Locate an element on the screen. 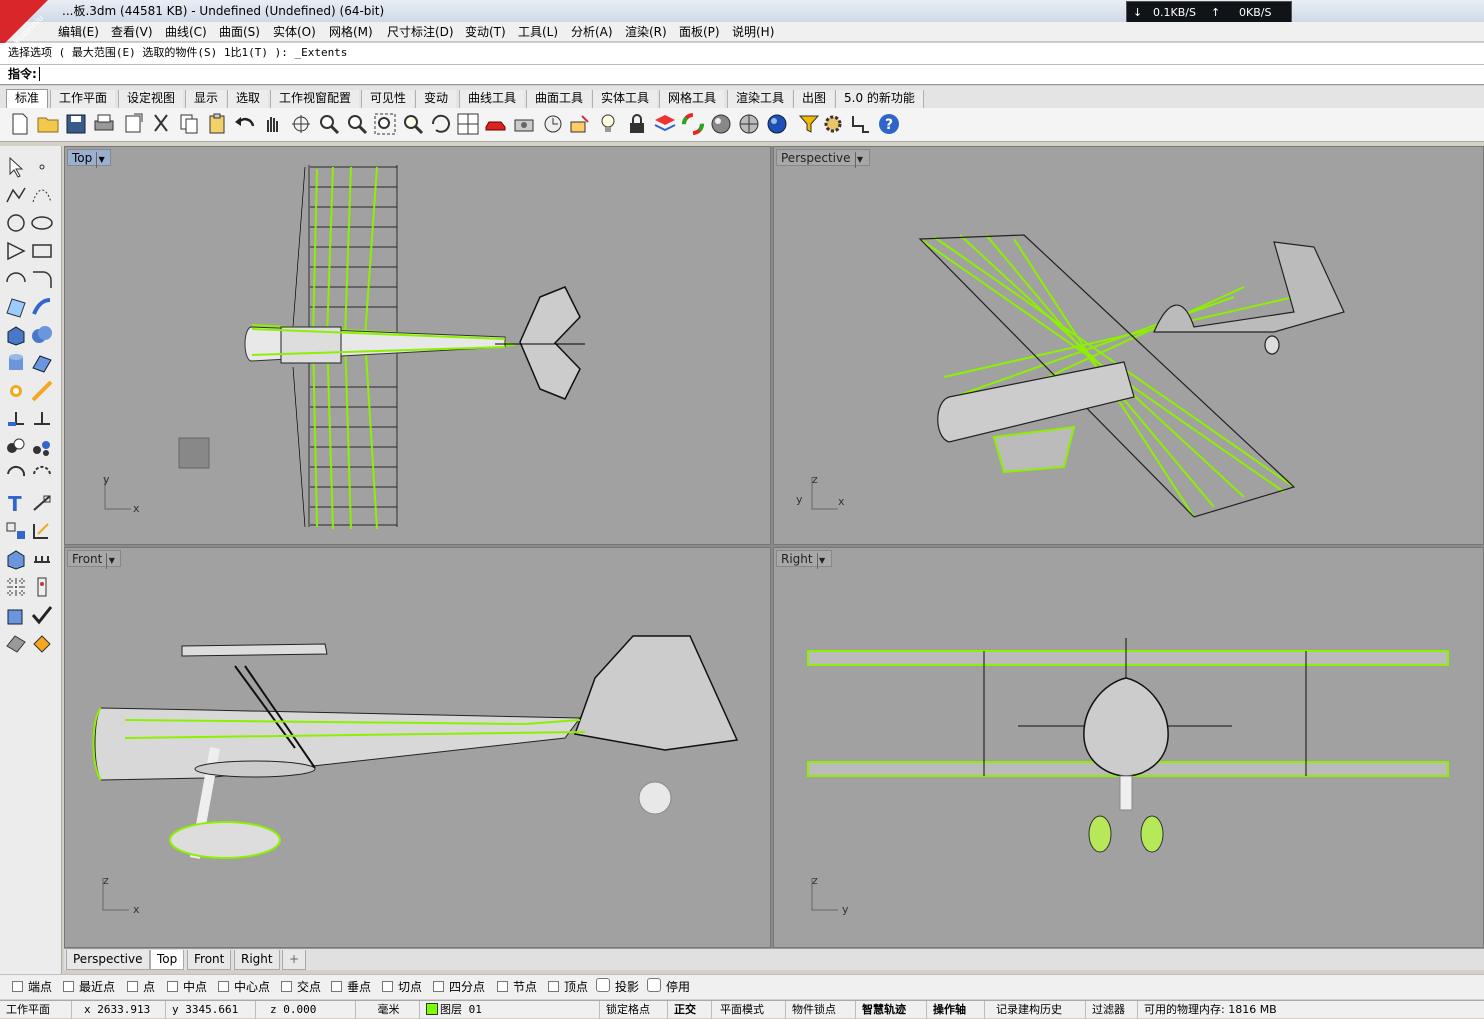 The height and width of the screenshot is (1019, 1484). settings-gear-icon is located at coordinates (833, 124).